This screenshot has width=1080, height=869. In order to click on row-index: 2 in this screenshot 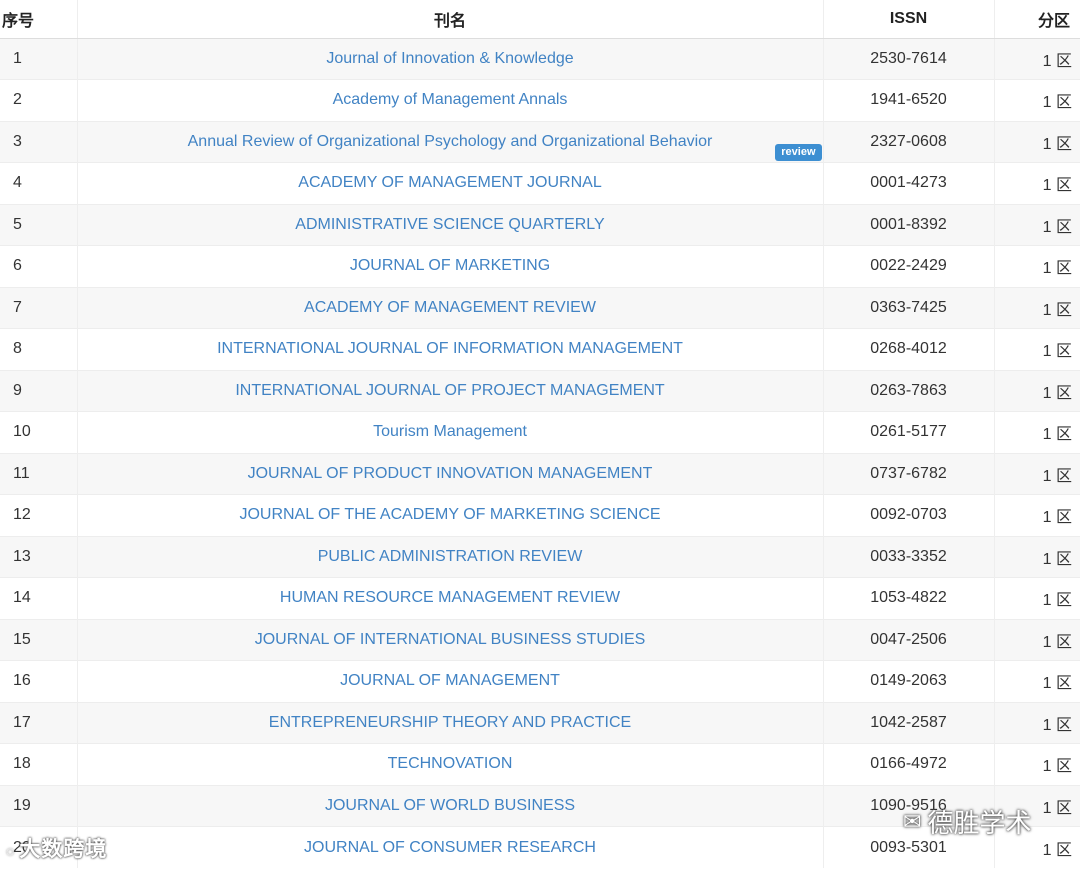, I will do `click(39, 100)`.